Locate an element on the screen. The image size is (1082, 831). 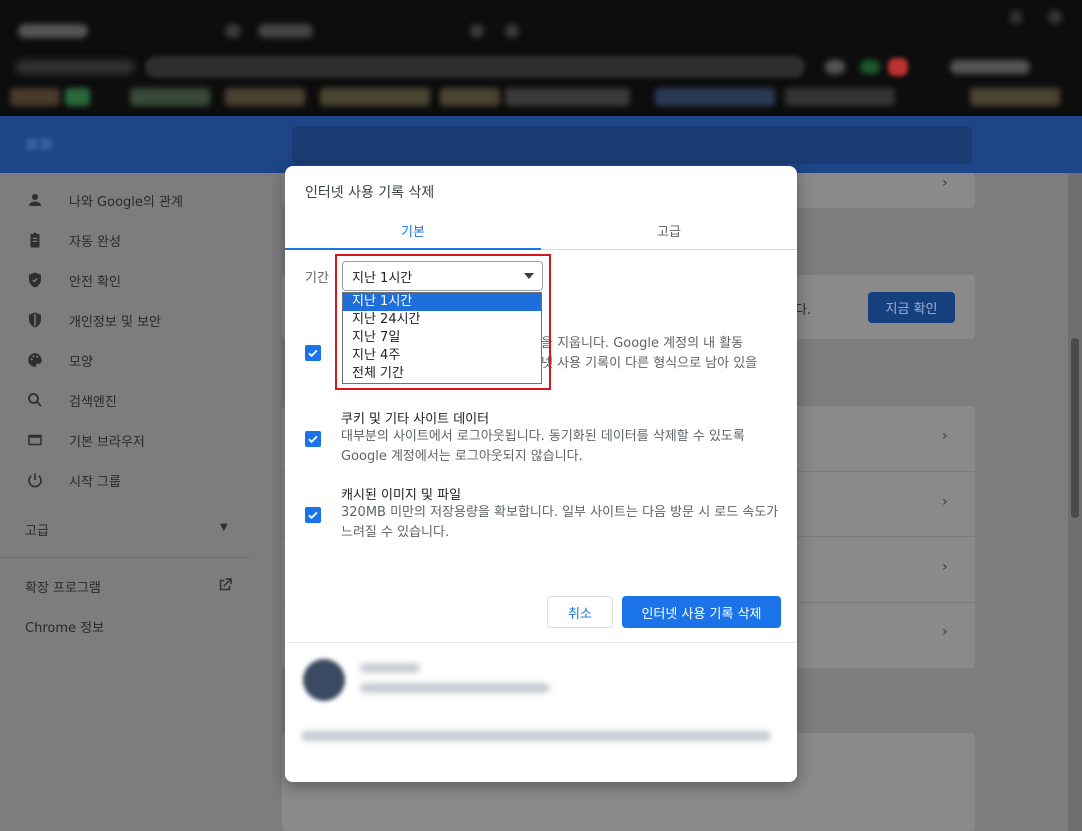
cancel-button: 취소 is located at coordinates (580, 612).